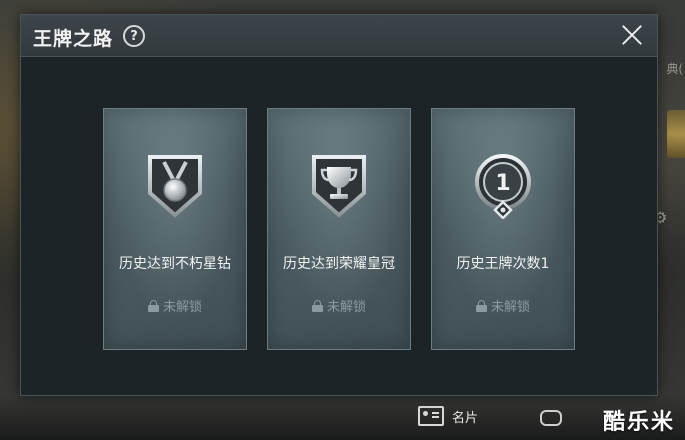  Describe the element at coordinates (551, 418) in the screenshot. I see `chat-icon` at that location.